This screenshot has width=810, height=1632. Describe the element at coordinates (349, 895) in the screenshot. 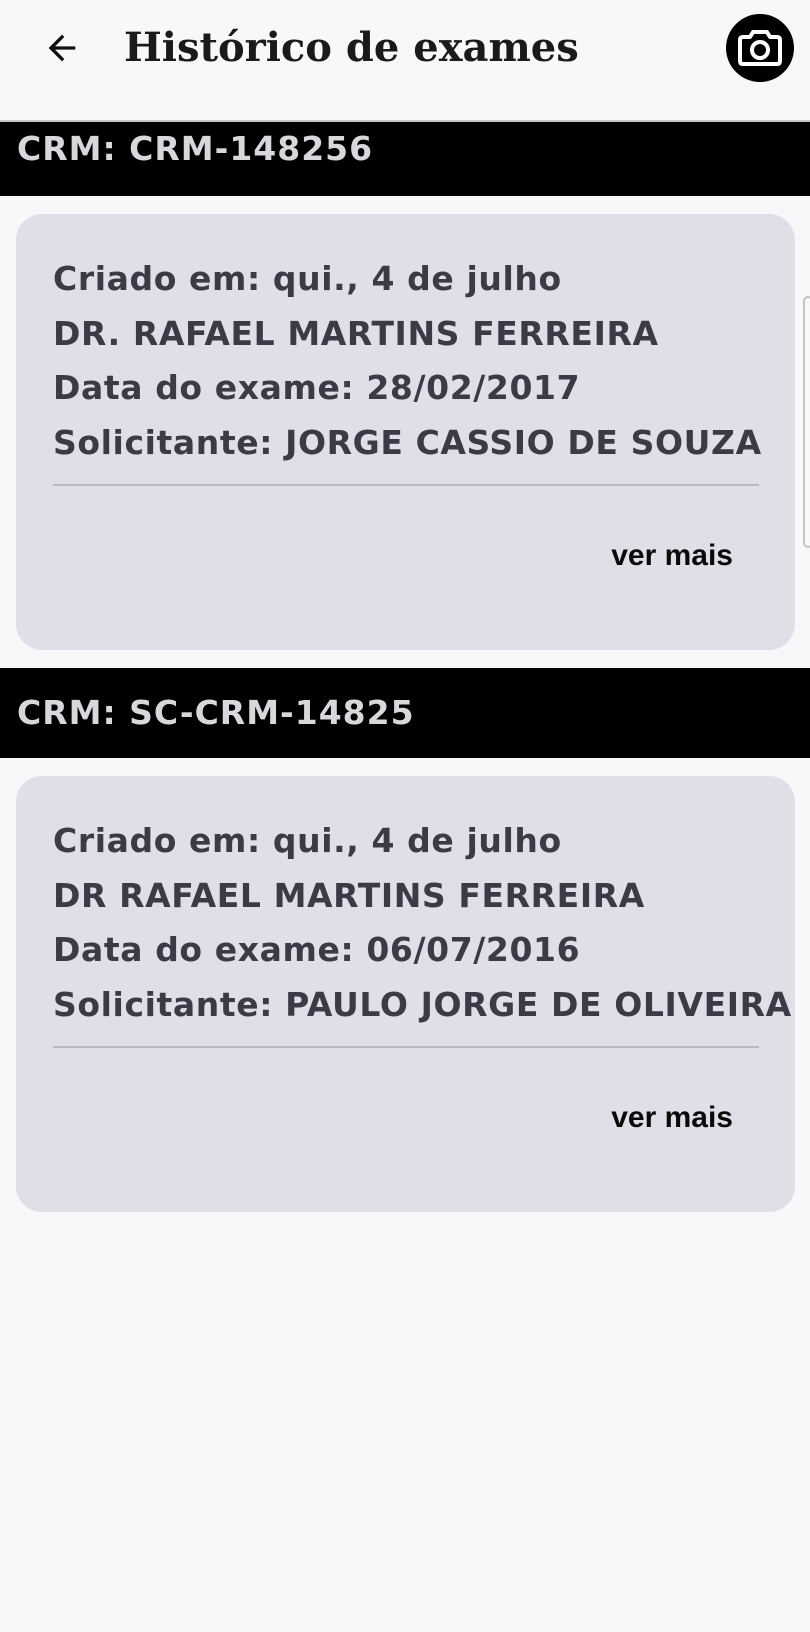

I see `doctor-name: DR RAFAEL MARTINS FERREIRA` at that location.